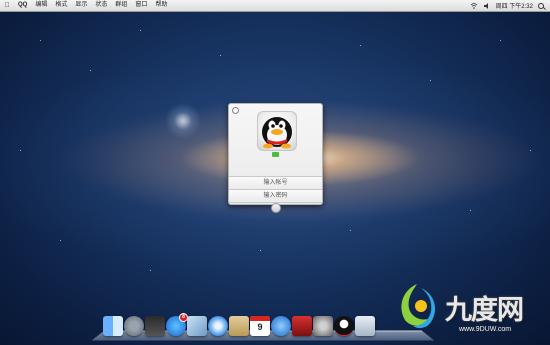 The width and height of the screenshot is (550, 345). I want to click on menu-view: 显示, so click(81, 5).